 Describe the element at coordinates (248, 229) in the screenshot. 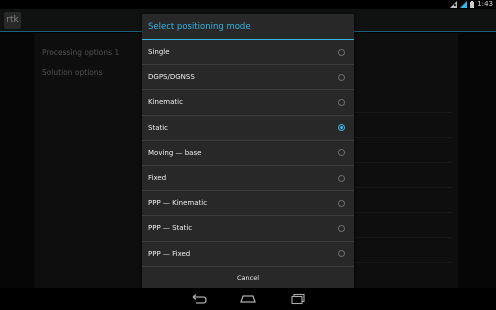

I see `option-ppp-static: PPP — Static` at that location.